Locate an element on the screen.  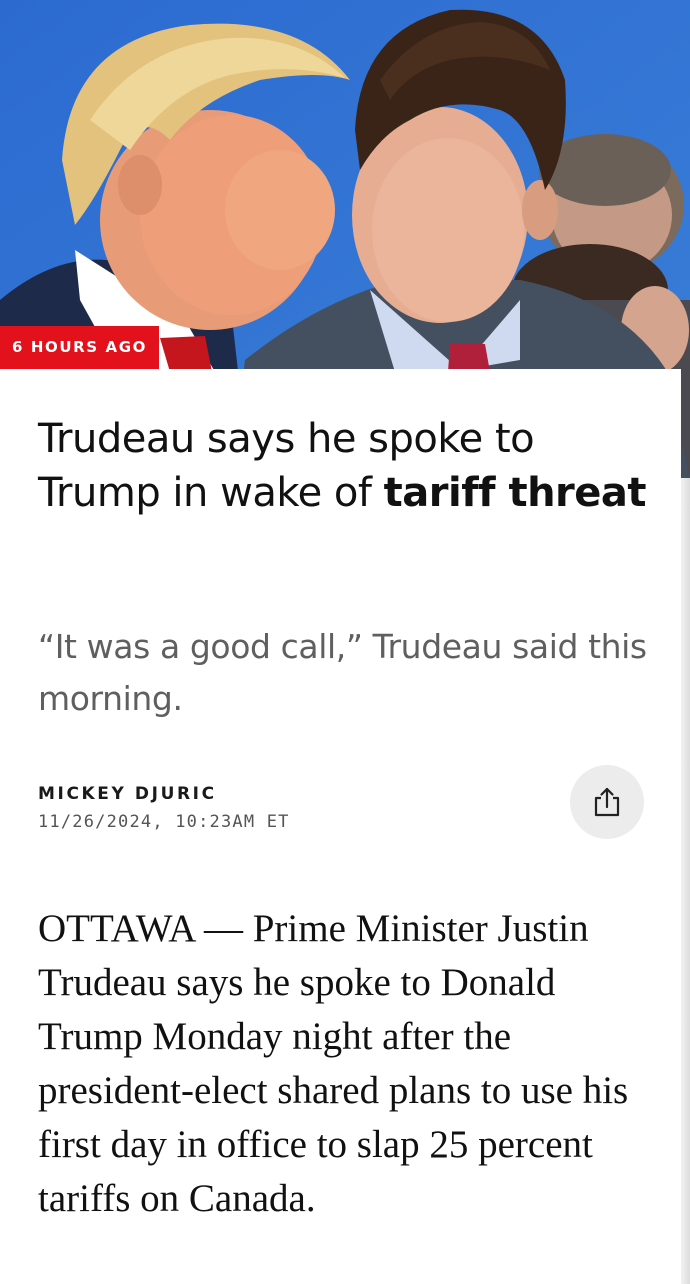
side-edge is located at coordinates (685, 881).